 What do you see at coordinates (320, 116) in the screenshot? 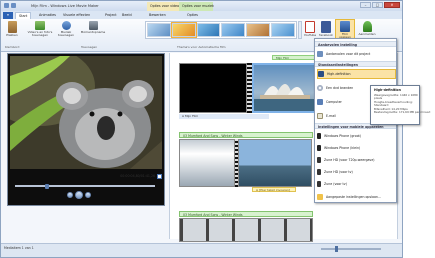
I see `email-icon` at bounding box center [320, 116].